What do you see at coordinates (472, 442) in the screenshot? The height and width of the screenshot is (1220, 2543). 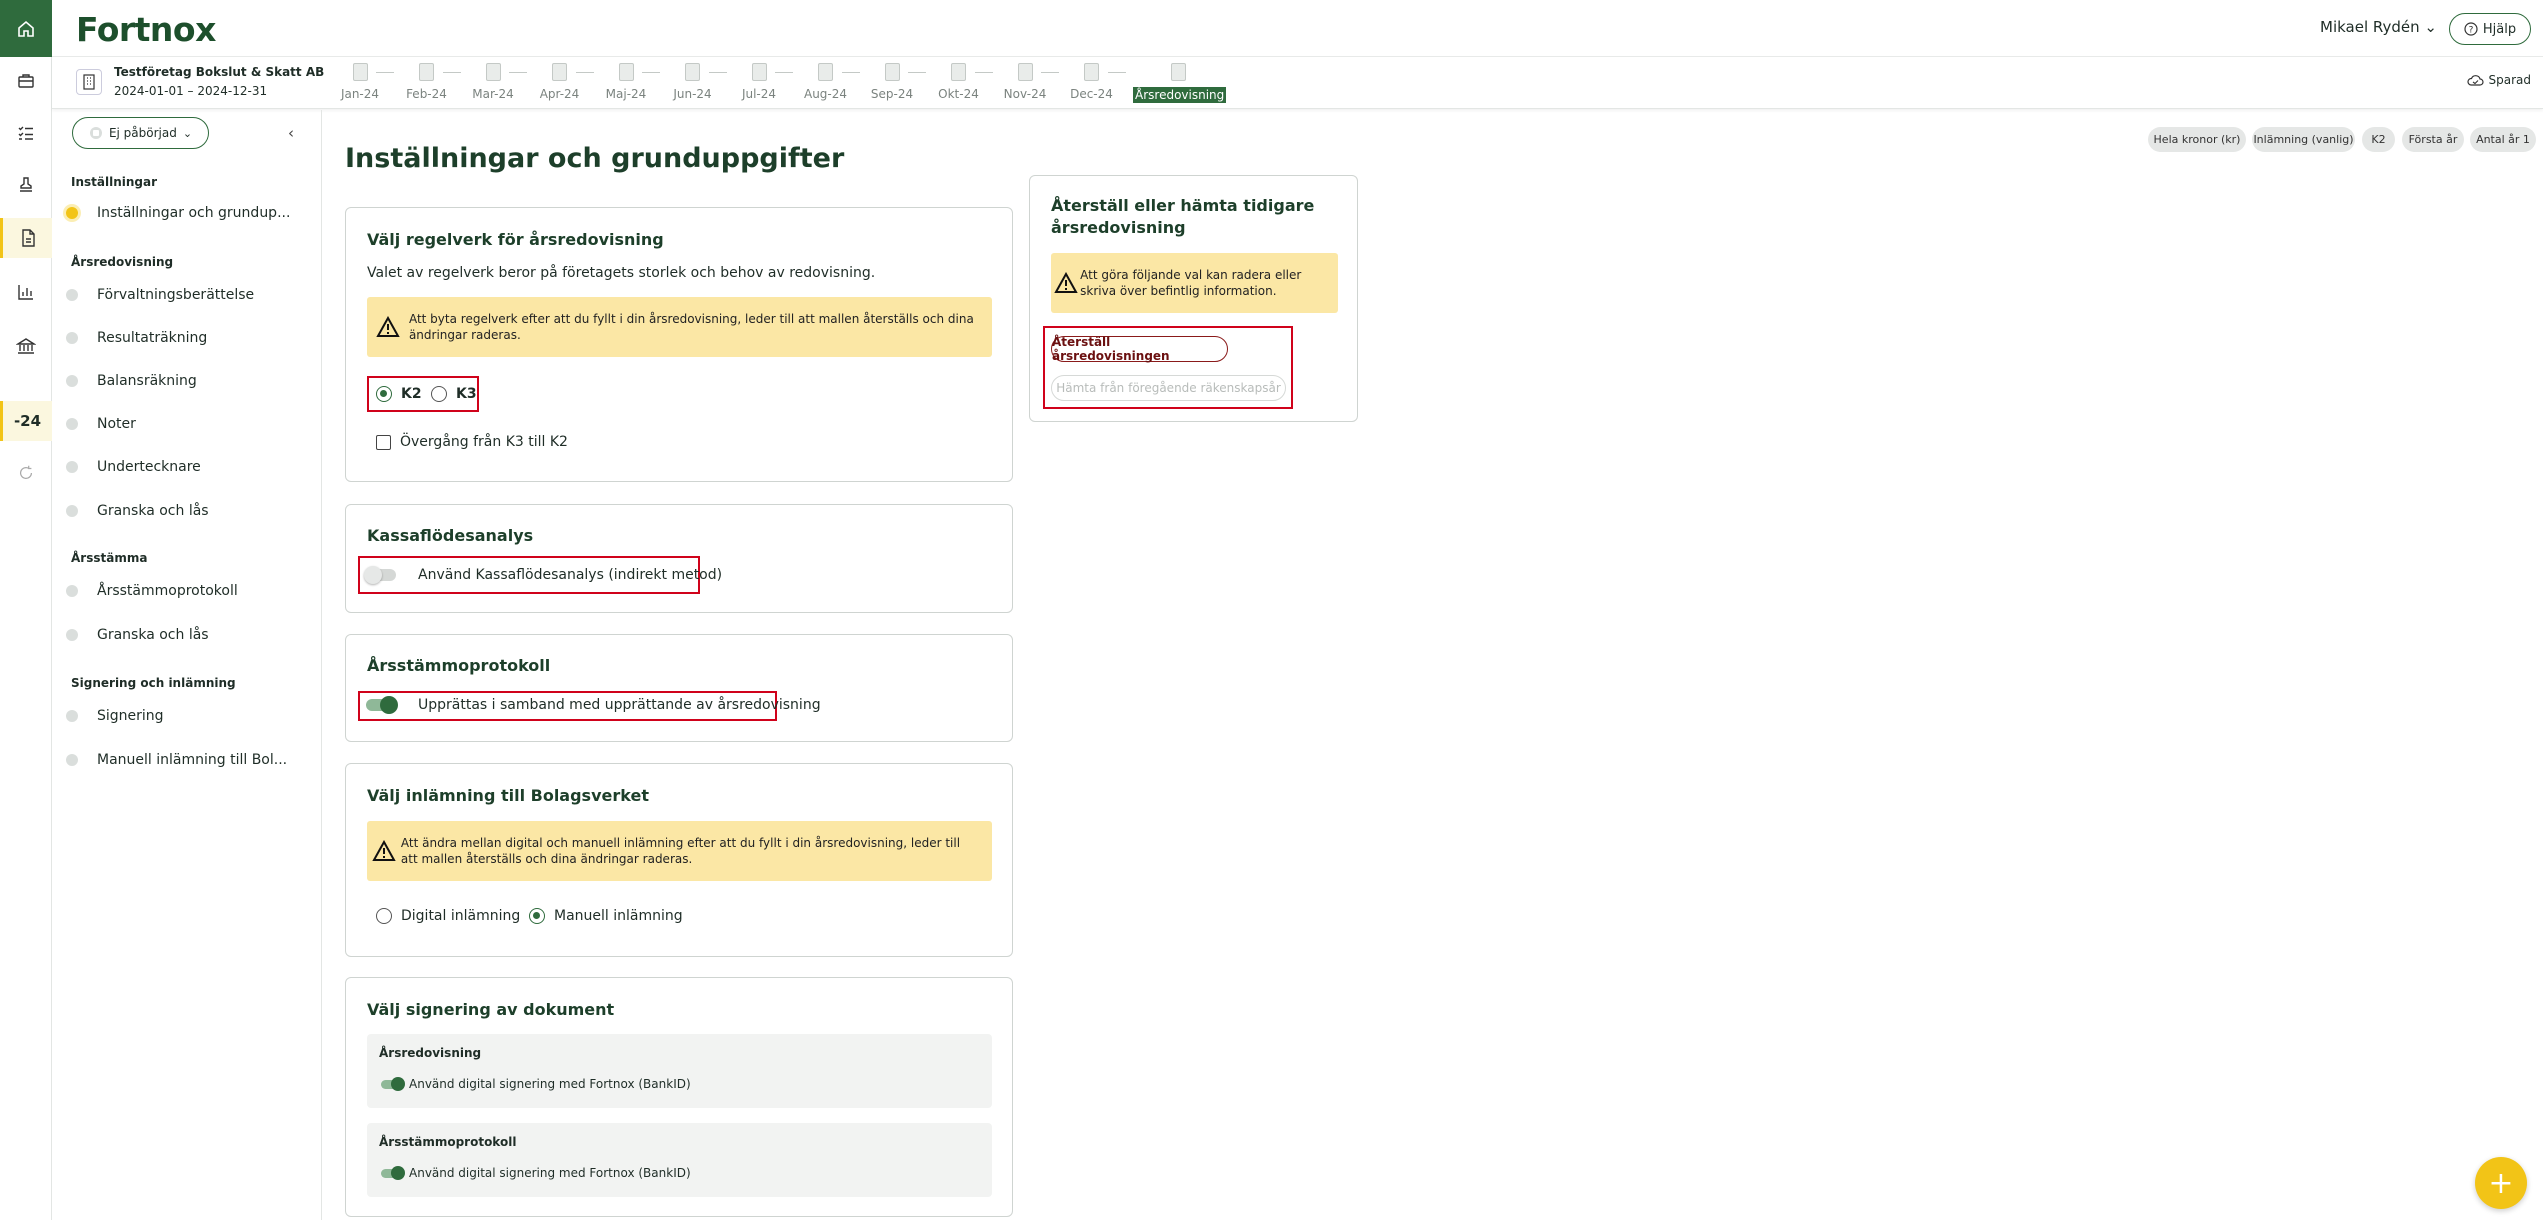 I see `checkbox-k3-to-k2: Övergång från K3 till K2` at bounding box center [472, 442].